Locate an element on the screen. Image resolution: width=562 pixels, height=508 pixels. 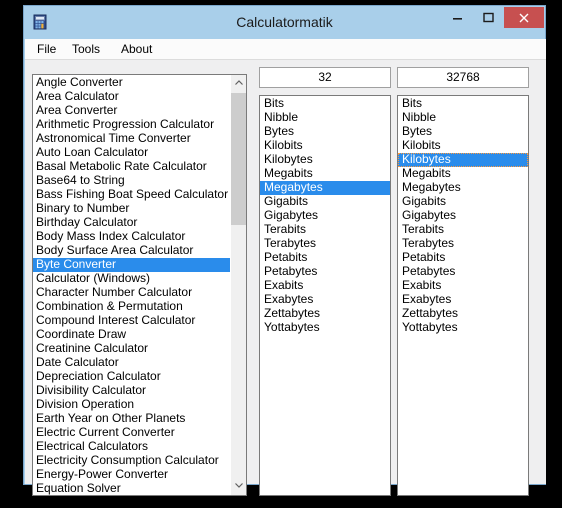
category-list-item: Angle Converter is located at coordinates (132, 83).